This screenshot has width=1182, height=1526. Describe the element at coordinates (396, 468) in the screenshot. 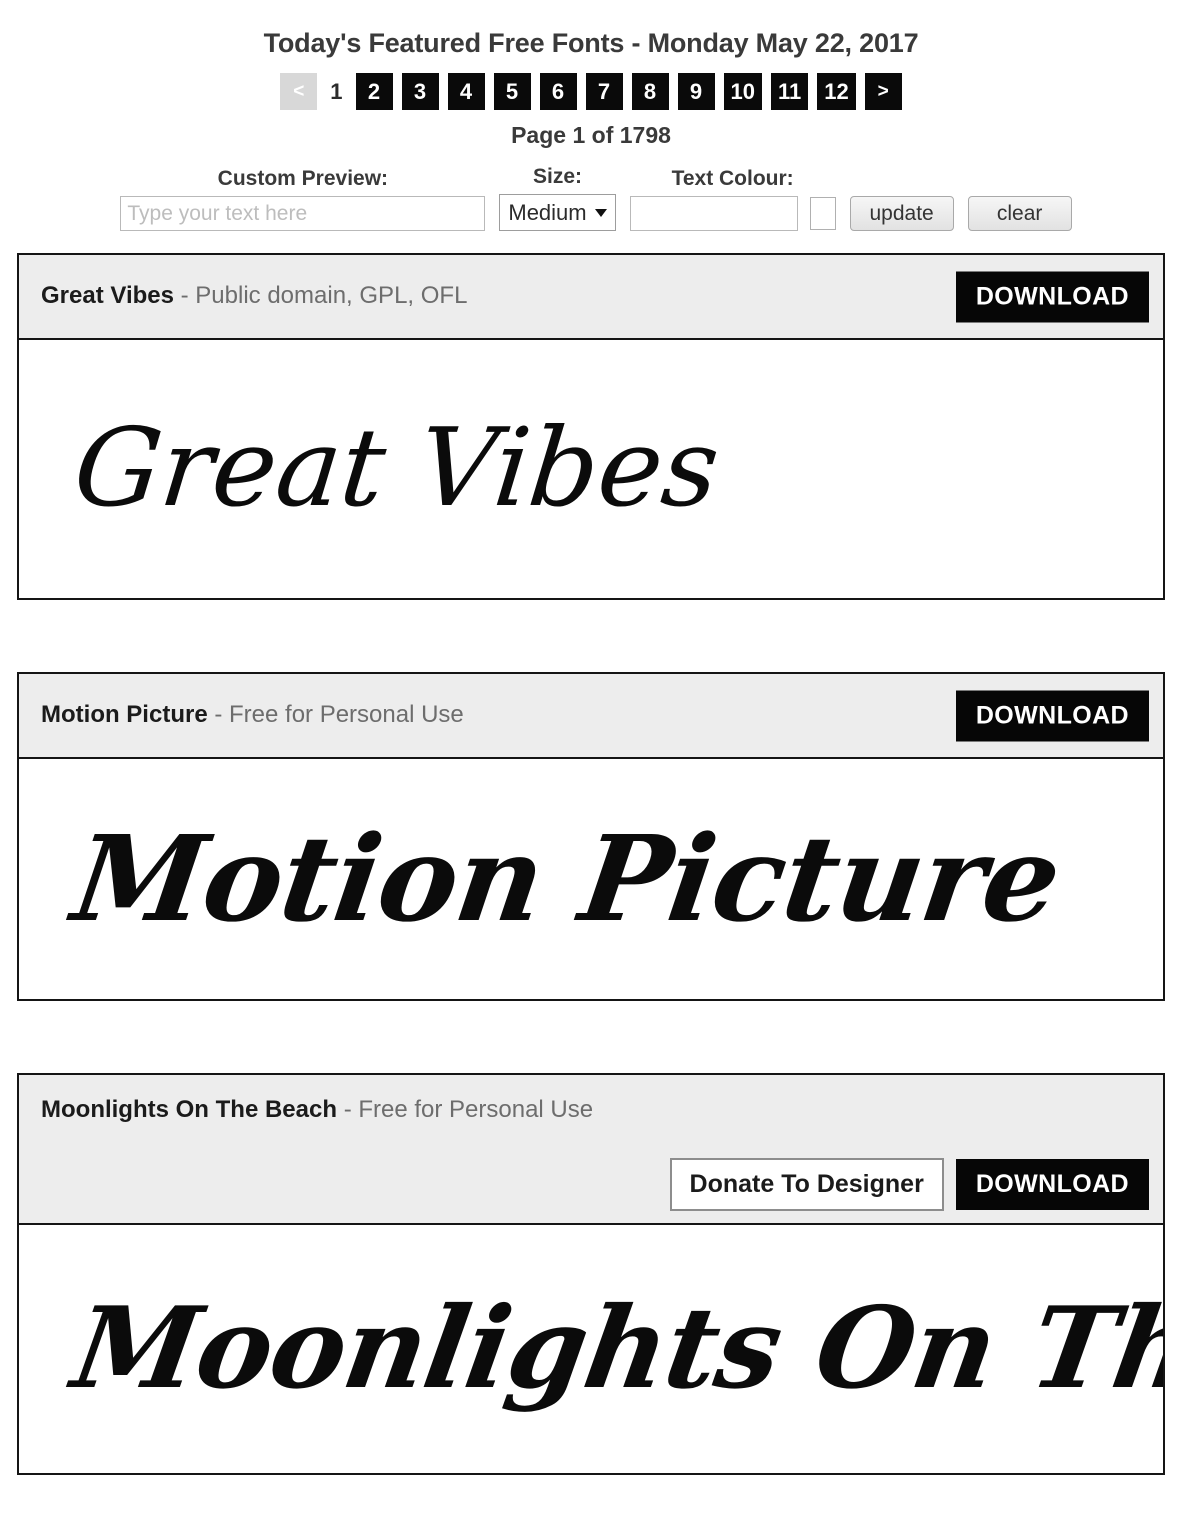

I see `font-specimen: Great Vibes` at that location.